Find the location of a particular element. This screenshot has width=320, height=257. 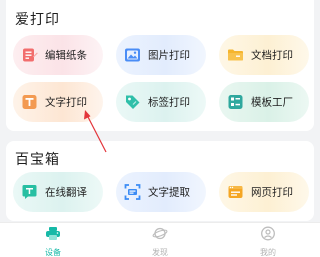

tile-online-translate: 在线翻译 is located at coordinates (58, 192).